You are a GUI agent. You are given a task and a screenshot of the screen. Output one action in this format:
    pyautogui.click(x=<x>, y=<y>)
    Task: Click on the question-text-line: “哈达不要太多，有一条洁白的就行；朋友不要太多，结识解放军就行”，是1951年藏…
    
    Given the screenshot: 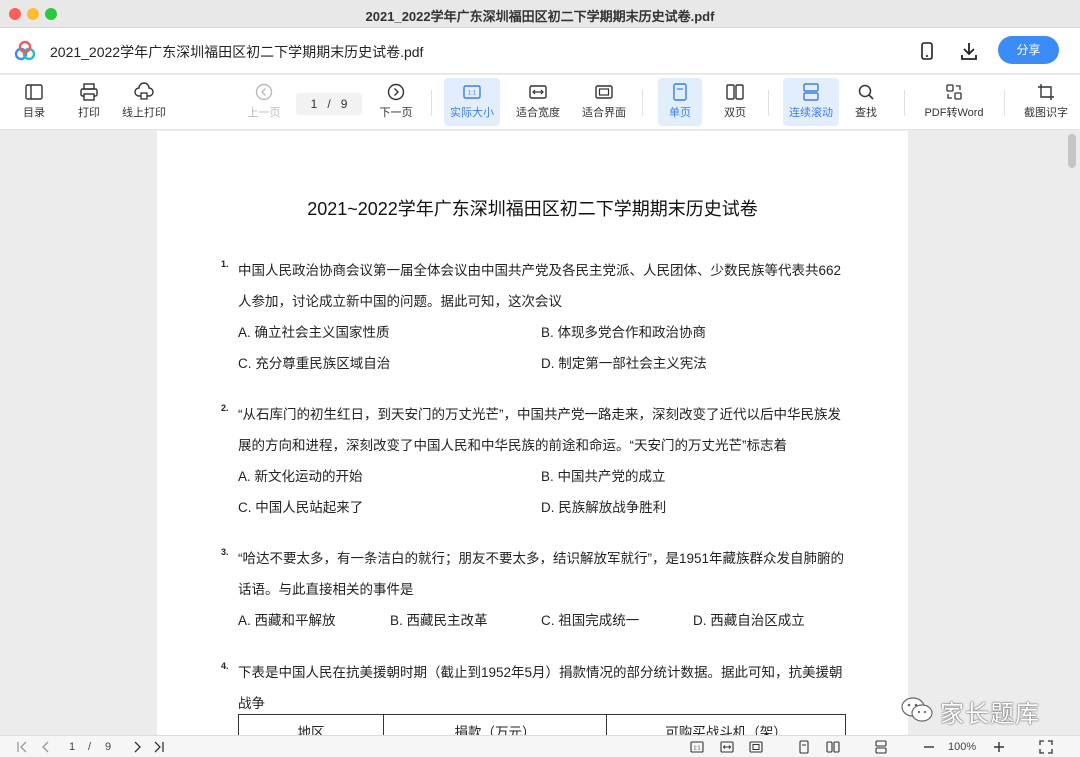 What is the action you would take?
    pyautogui.click(x=541, y=558)
    